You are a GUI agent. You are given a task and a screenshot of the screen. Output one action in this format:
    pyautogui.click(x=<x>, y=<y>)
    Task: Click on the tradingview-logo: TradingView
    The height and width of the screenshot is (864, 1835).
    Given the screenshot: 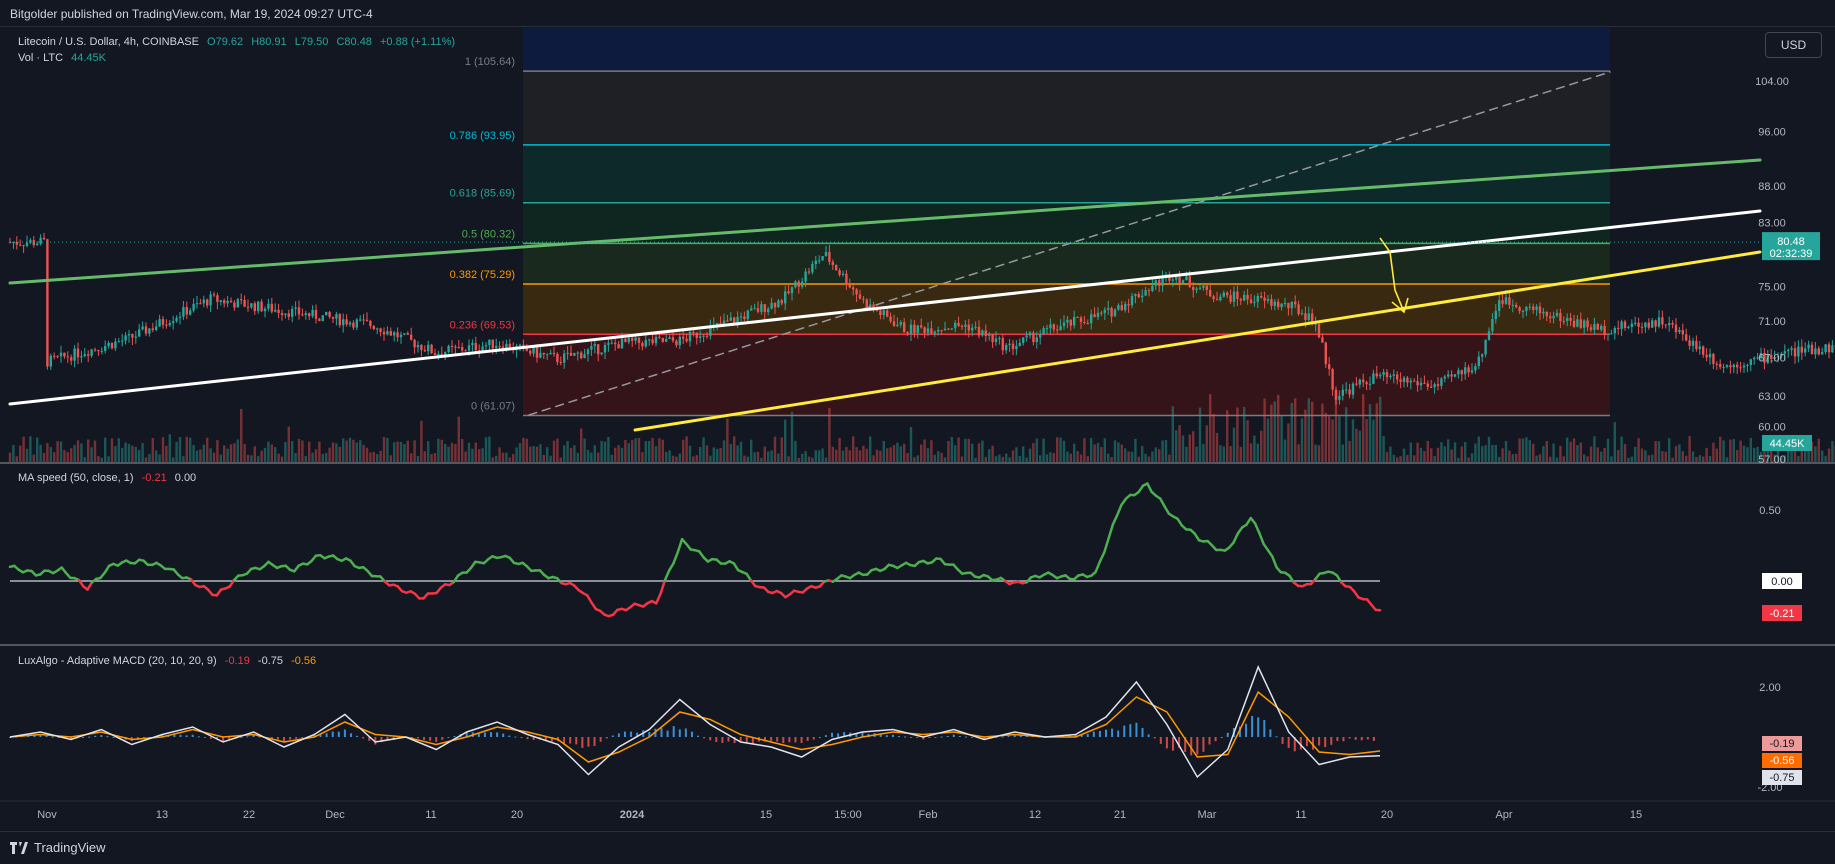 What is the action you would take?
    pyautogui.click(x=58, y=847)
    